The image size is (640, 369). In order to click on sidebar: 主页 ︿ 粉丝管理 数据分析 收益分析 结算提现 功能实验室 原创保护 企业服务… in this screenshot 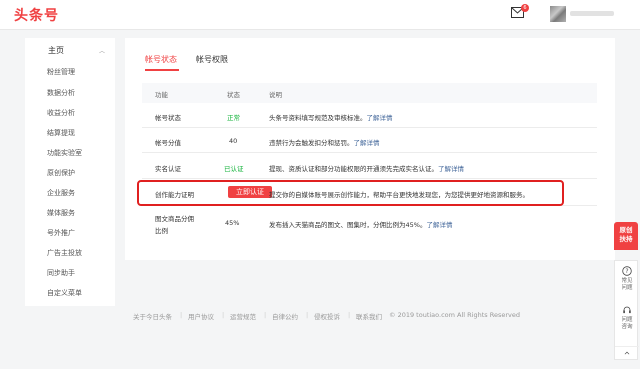, I will do `click(70, 172)`.